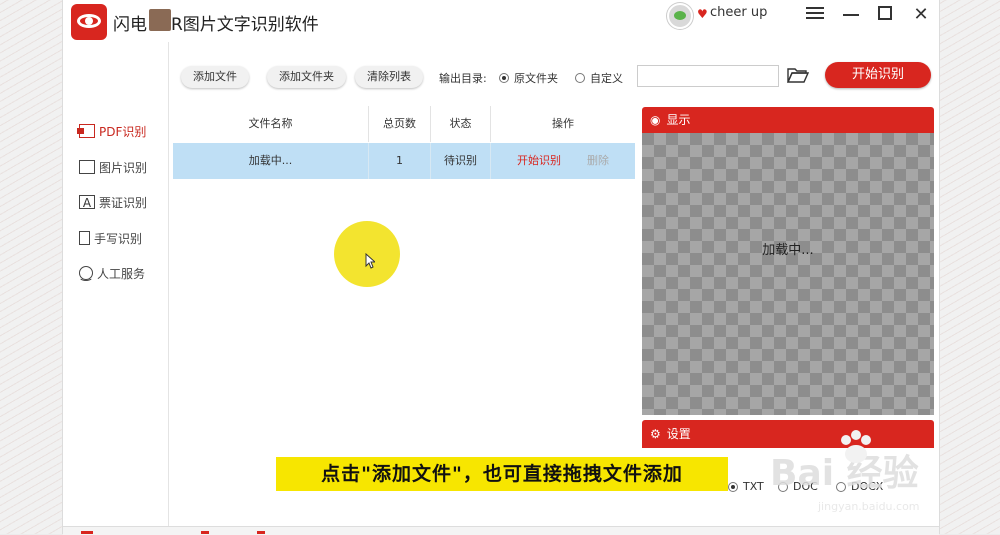 The image size is (1000, 535). What do you see at coordinates (461, 124) in the screenshot?
I see `header-status: 状态` at bounding box center [461, 124].